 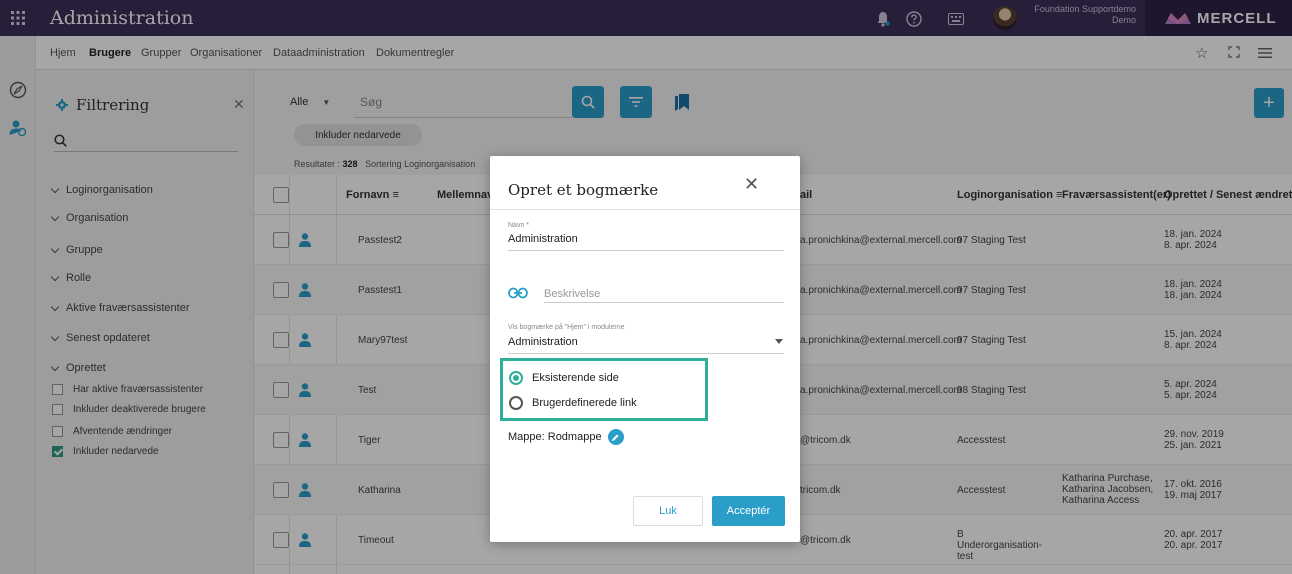 I want to click on radio-label: Eksisterende side, so click(x=575, y=378).